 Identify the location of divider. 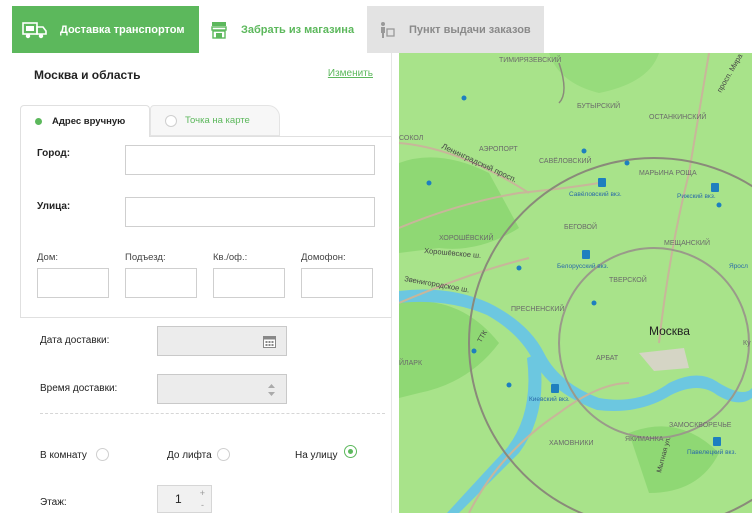
(212, 413).